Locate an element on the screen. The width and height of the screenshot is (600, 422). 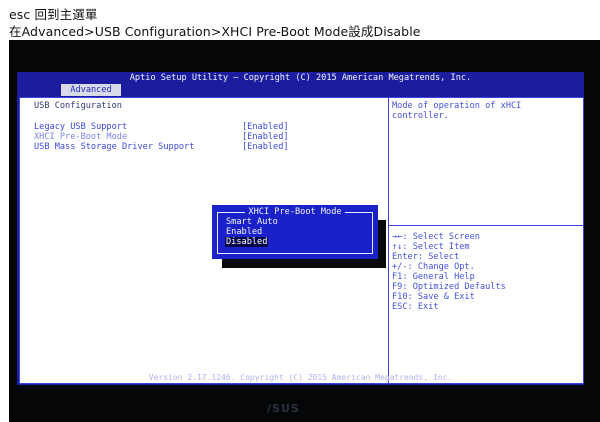
popup-title-text: XHCI Pre-Boot Mode is located at coordinates (295, 212).